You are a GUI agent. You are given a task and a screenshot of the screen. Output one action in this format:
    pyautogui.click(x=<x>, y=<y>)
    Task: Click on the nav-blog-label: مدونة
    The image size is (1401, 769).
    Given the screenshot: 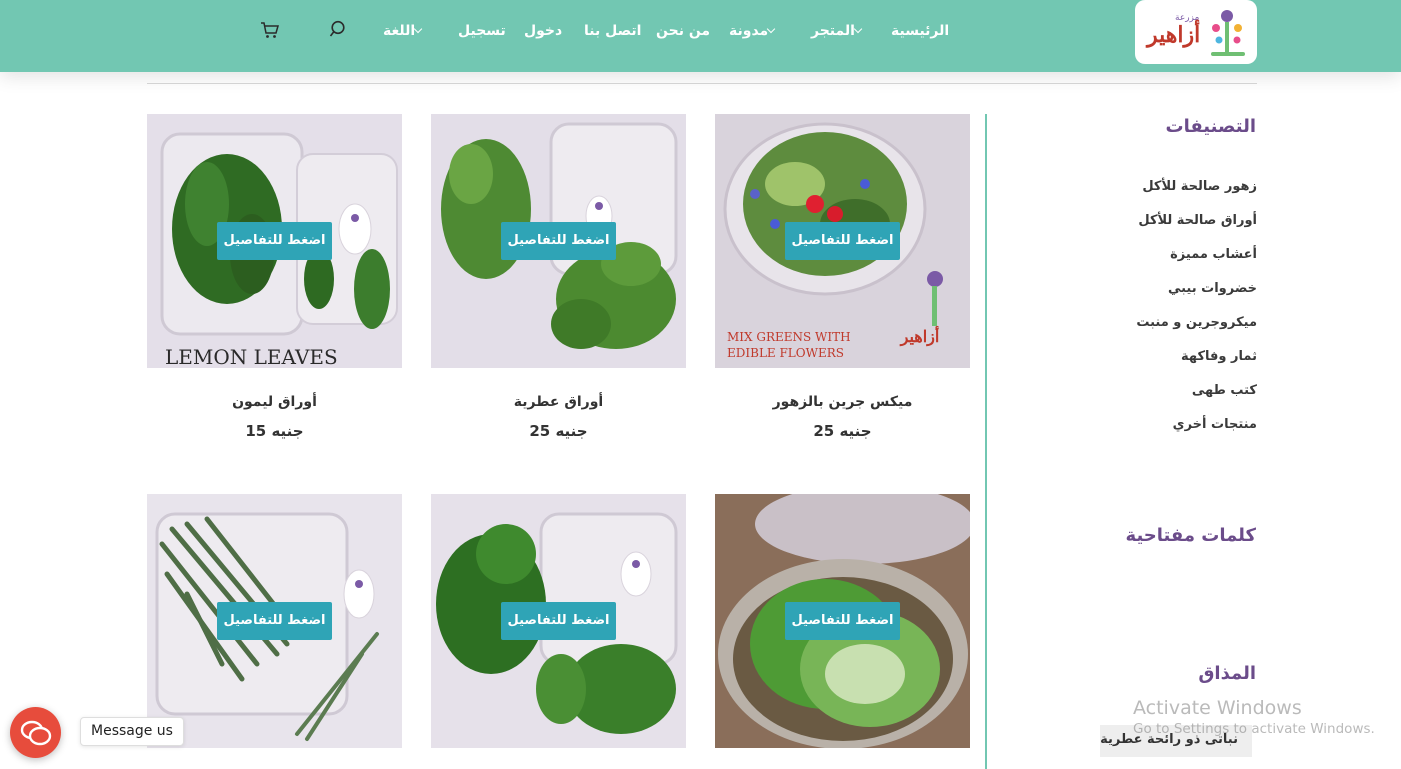 What is the action you would take?
    pyautogui.click(x=749, y=31)
    